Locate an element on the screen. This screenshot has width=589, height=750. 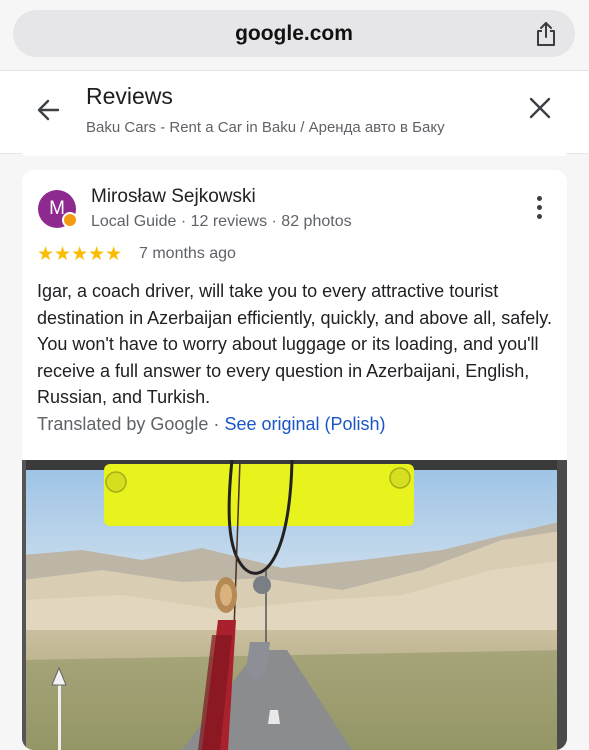
see-original-link: See original (Polish) is located at coordinates (304, 424).